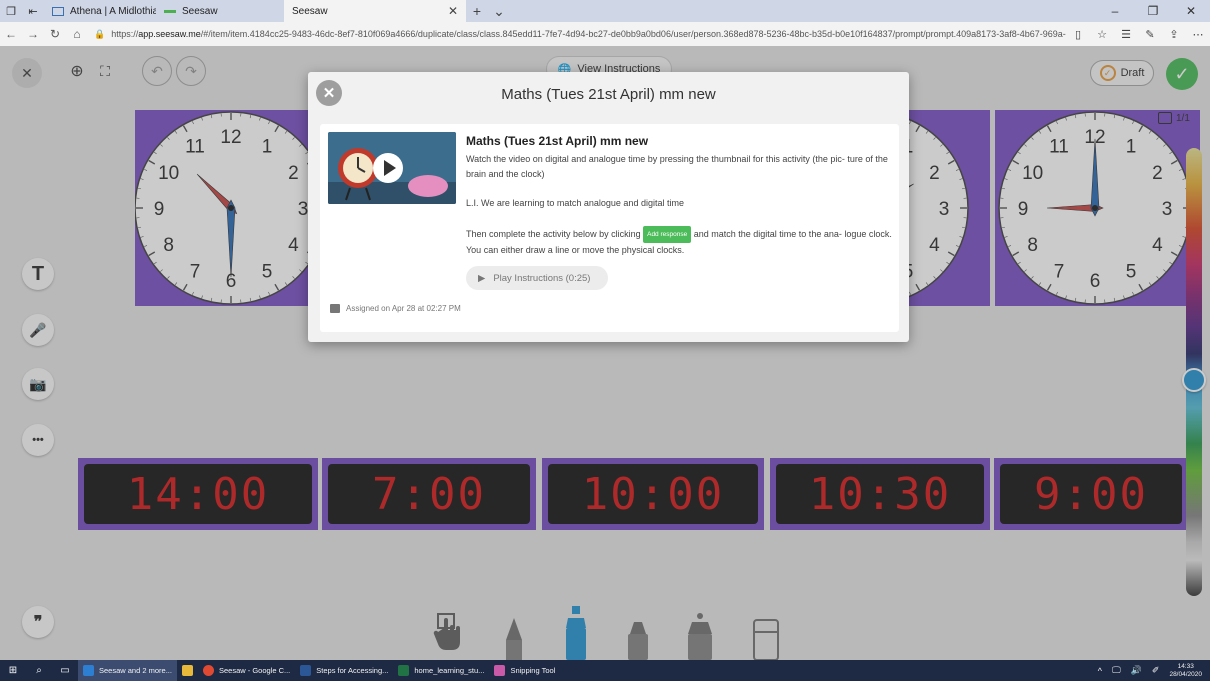  I want to click on video-thumbnail-image, so click(392, 168).